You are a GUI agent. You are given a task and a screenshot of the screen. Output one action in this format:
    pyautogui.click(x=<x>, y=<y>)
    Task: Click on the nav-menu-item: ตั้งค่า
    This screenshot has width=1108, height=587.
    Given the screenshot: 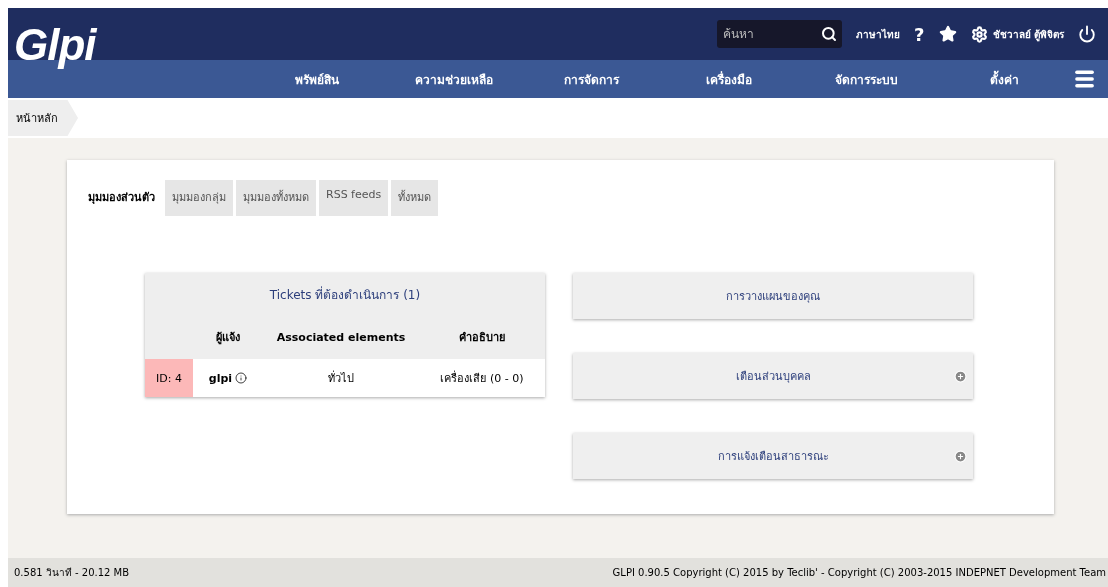 What is the action you would take?
    pyautogui.click(x=1004, y=79)
    